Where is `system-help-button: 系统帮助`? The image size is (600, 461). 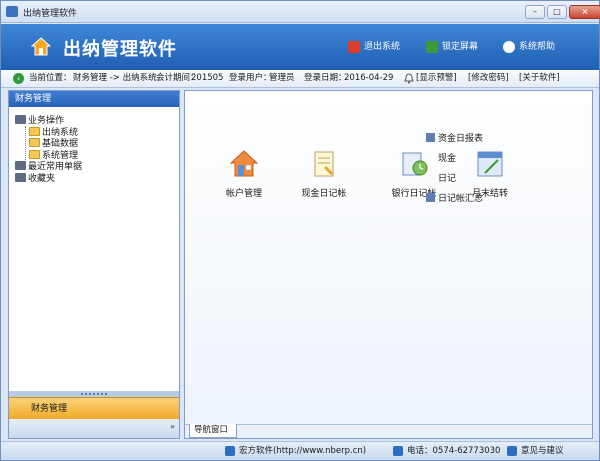
system-help-button: 系统帮助 is located at coordinates (528, 47).